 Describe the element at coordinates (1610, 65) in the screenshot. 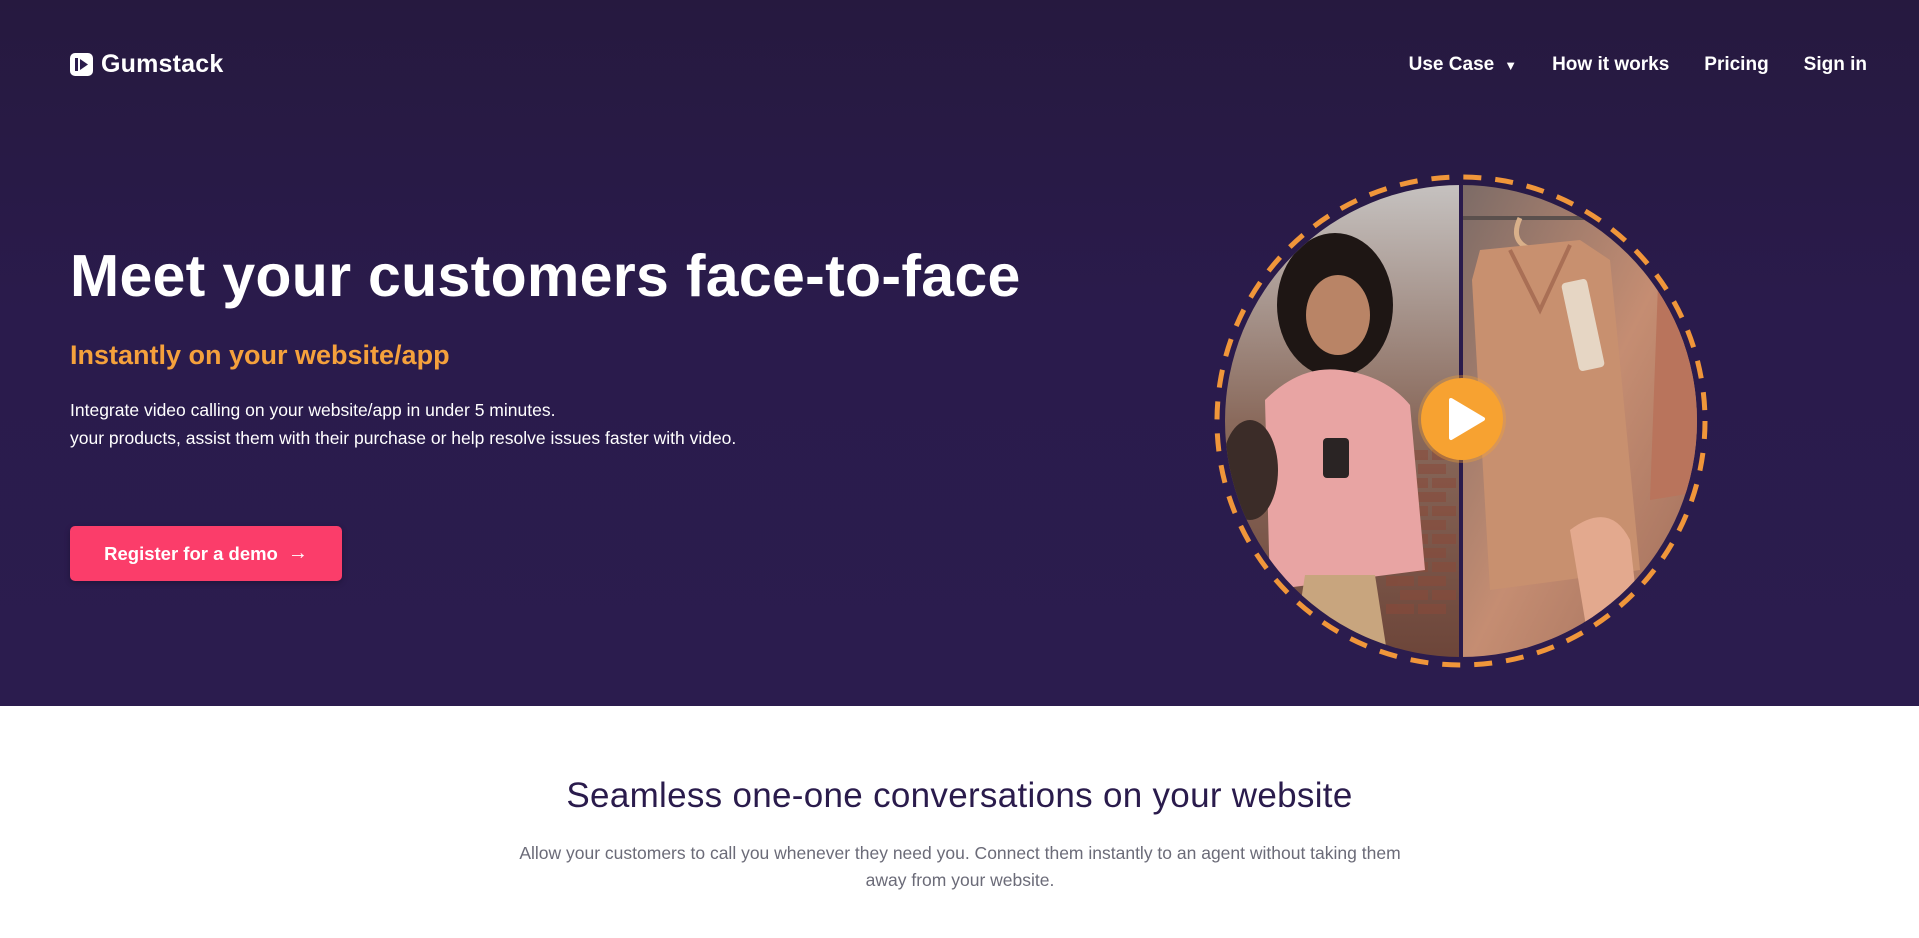

I see `nav-how-it-works: How it works` at that location.